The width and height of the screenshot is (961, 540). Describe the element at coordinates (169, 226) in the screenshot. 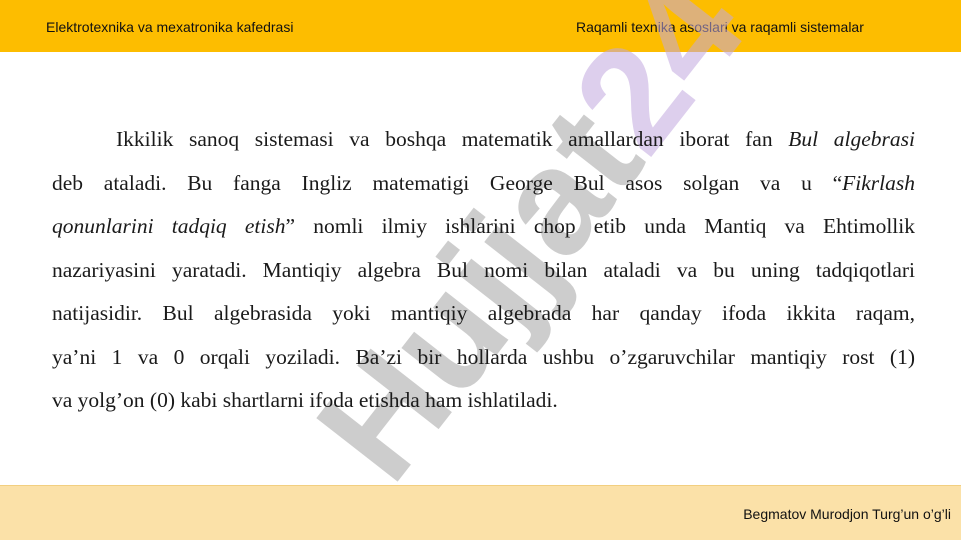

I see `italic-term: qonunlarini tadqiq etish` at that location.